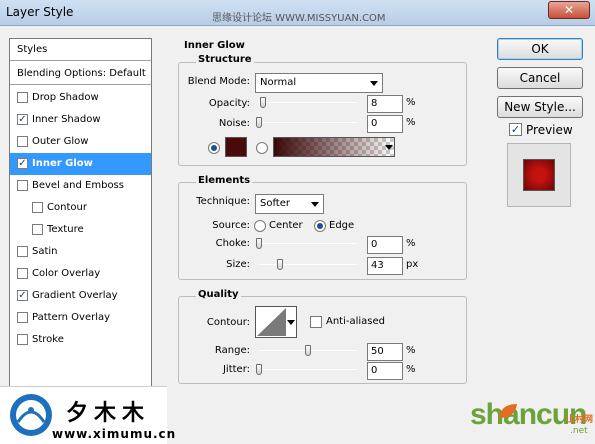  What do you see at coordinates (80, 50) in the screenshot?
I see `styles-header: Styles` at bounding box center [80, 50].